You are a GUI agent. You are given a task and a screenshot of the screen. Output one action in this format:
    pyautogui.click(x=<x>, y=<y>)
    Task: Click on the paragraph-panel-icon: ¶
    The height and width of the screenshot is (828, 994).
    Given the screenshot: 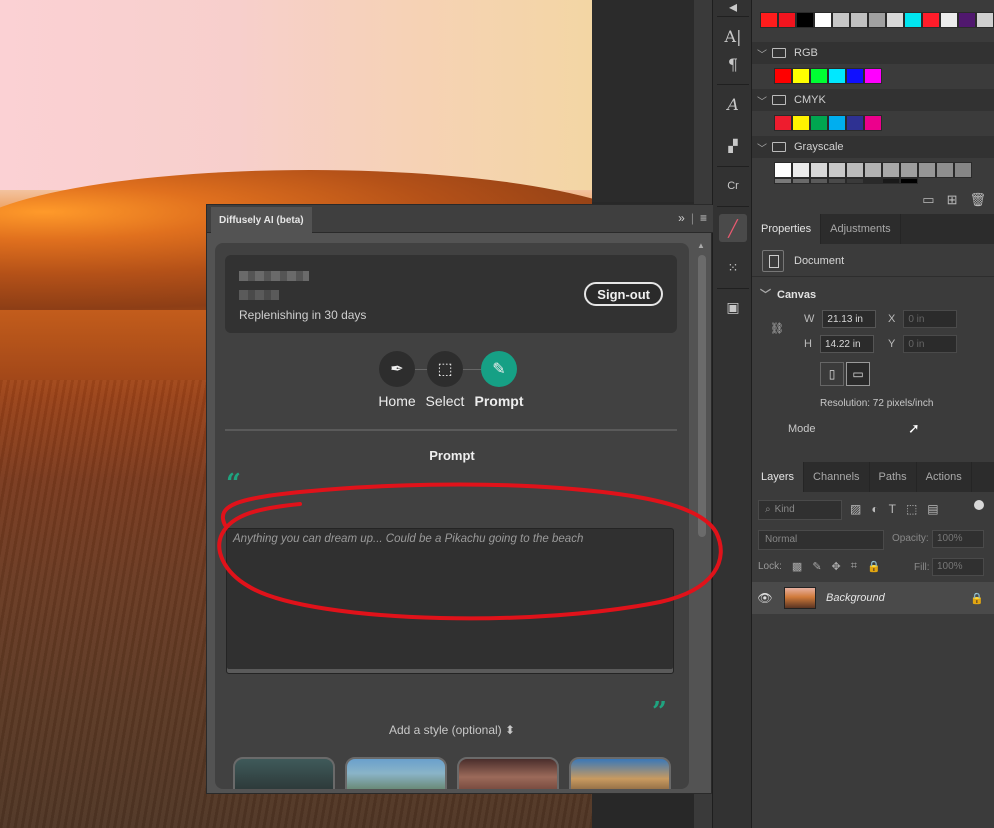 What is the action you would take?
    pyautogui.click(x=733, y=64)
    